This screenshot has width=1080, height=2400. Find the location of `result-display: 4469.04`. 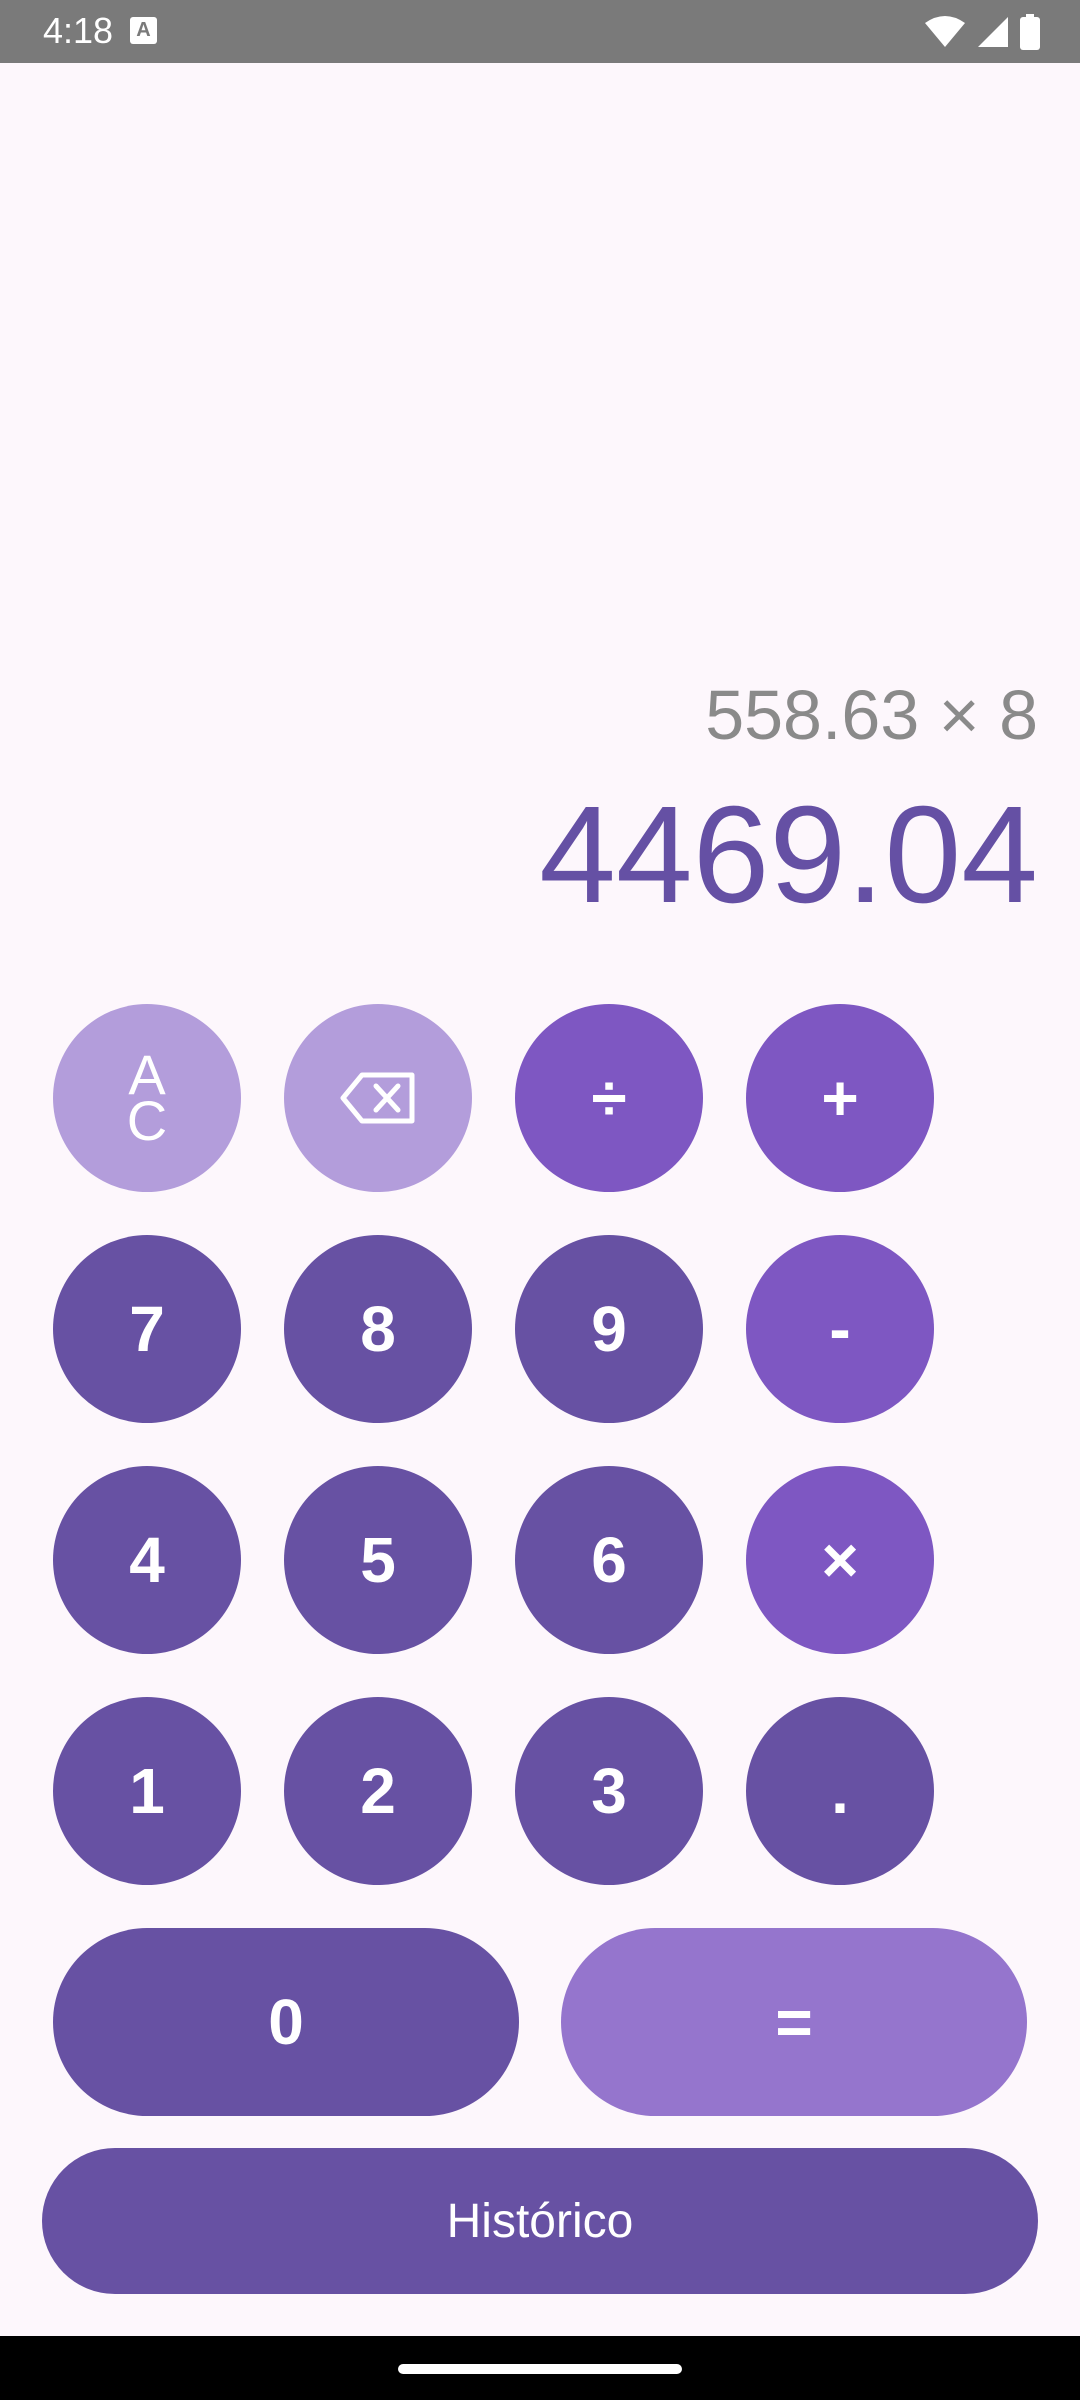

result-display: 4469.04 is located at coordinates (788, 855).